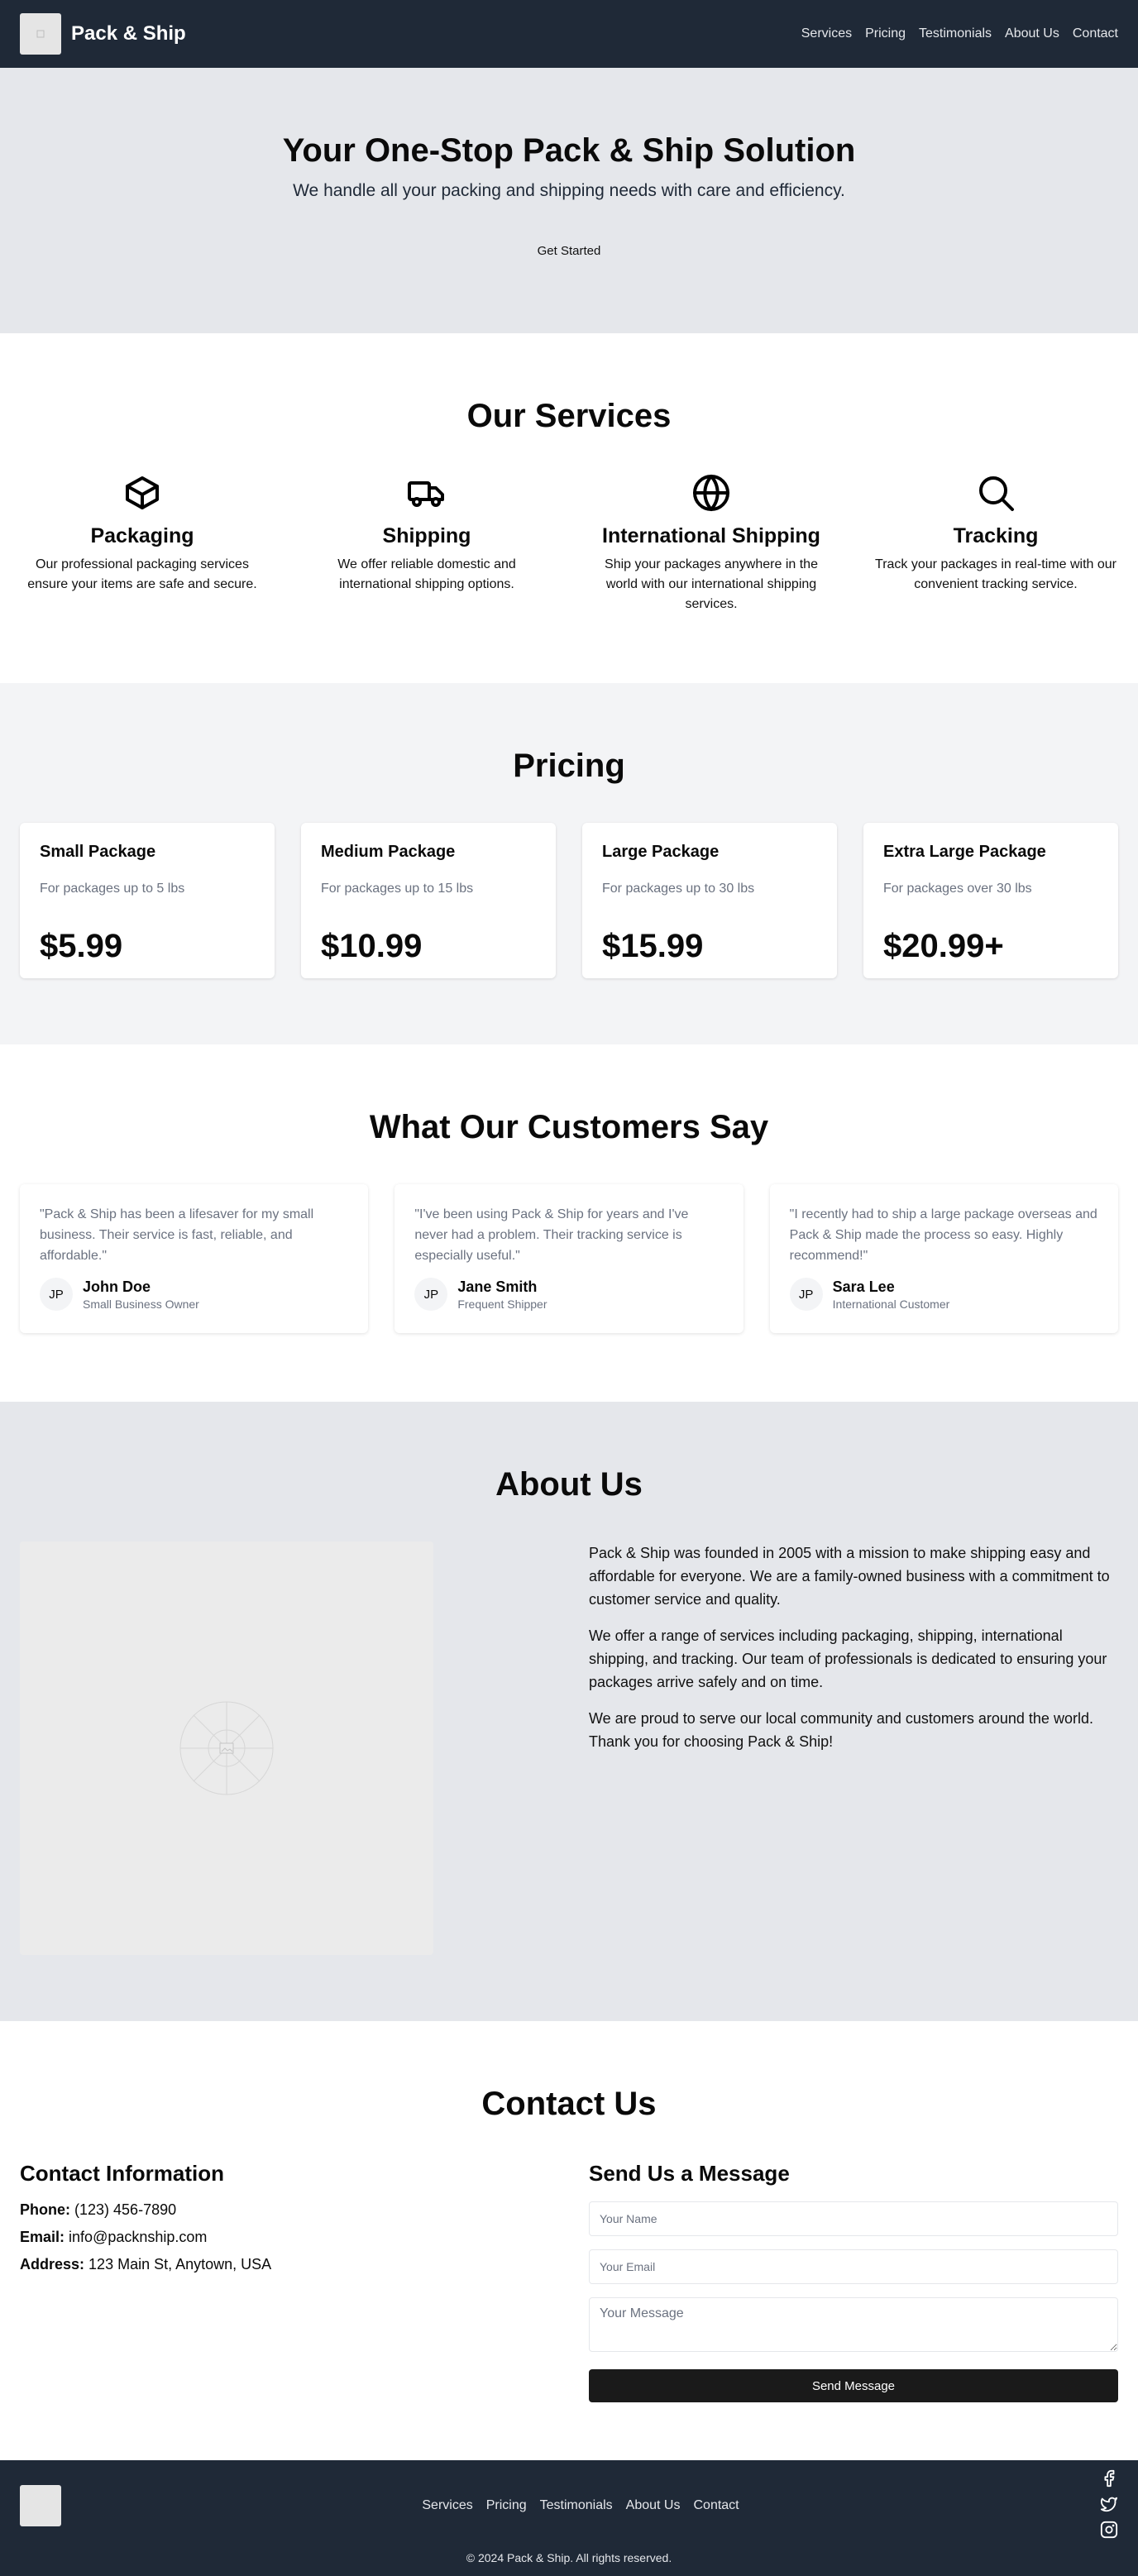  What do you see at coordinates (863, 1286) in the screenshot?
I see `person-name: Sara Lee` at bounding box center [863, 1286].